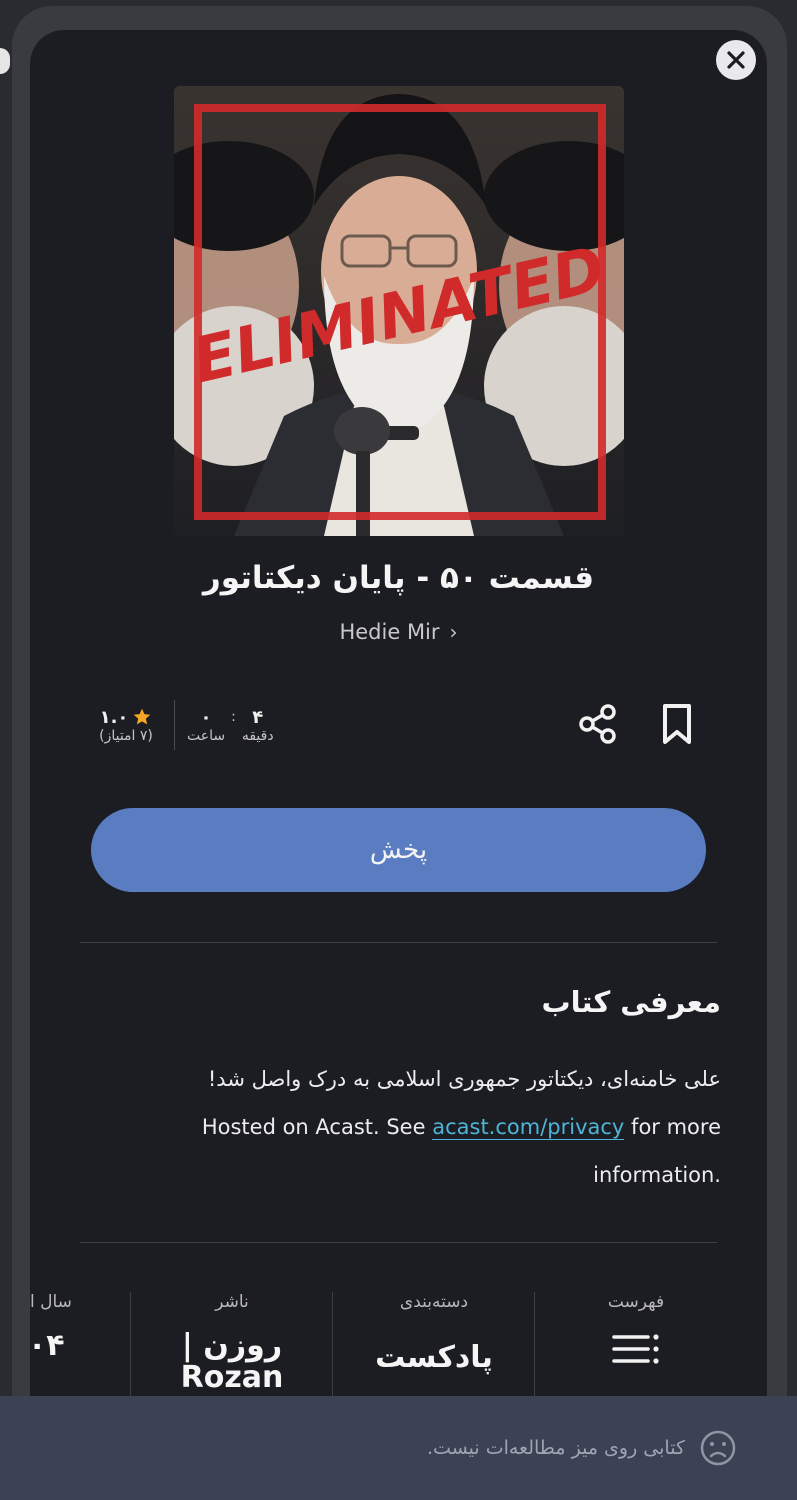 The image size is (797, 1500). Describe the element at coordinates (230, 725) in the screenshot. I see `duration-block: ۰ ساعت : ۴ دقیقه` at that location.